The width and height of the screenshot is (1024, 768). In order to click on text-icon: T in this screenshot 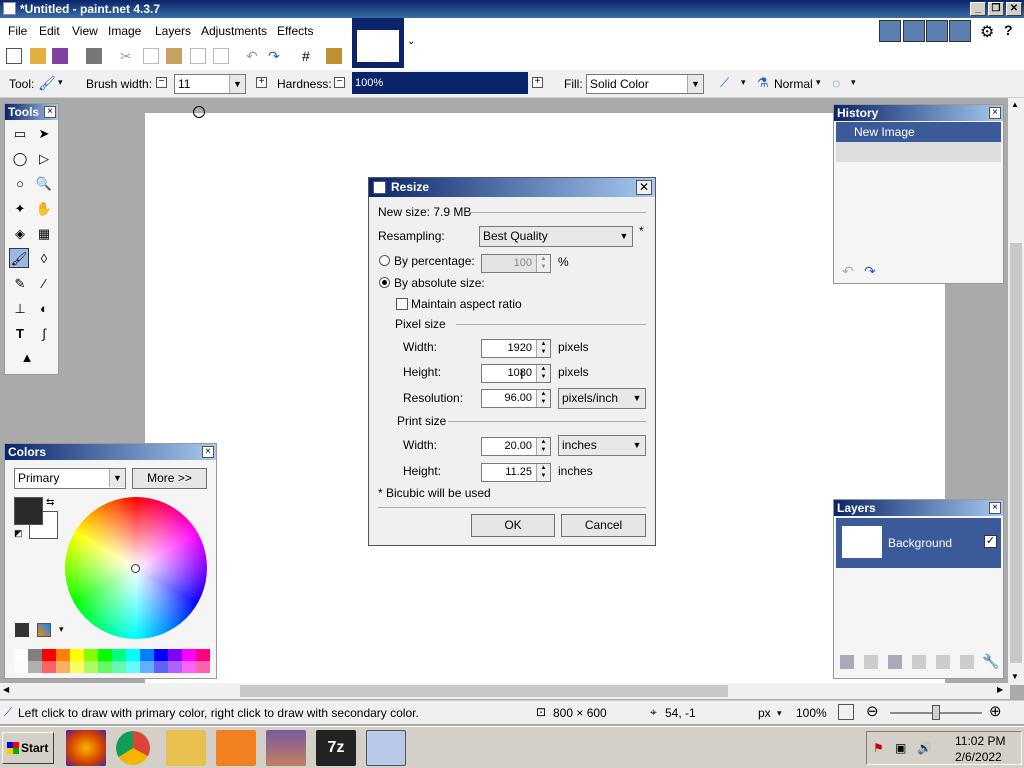, I will do `click(20, 334)`.